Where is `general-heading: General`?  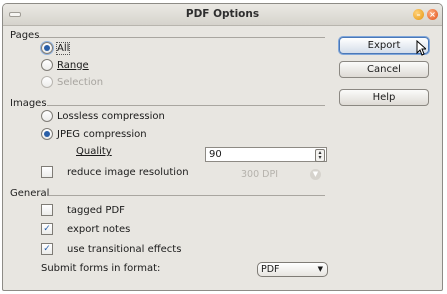 general-heading: General is located at coordinates (30, 193).